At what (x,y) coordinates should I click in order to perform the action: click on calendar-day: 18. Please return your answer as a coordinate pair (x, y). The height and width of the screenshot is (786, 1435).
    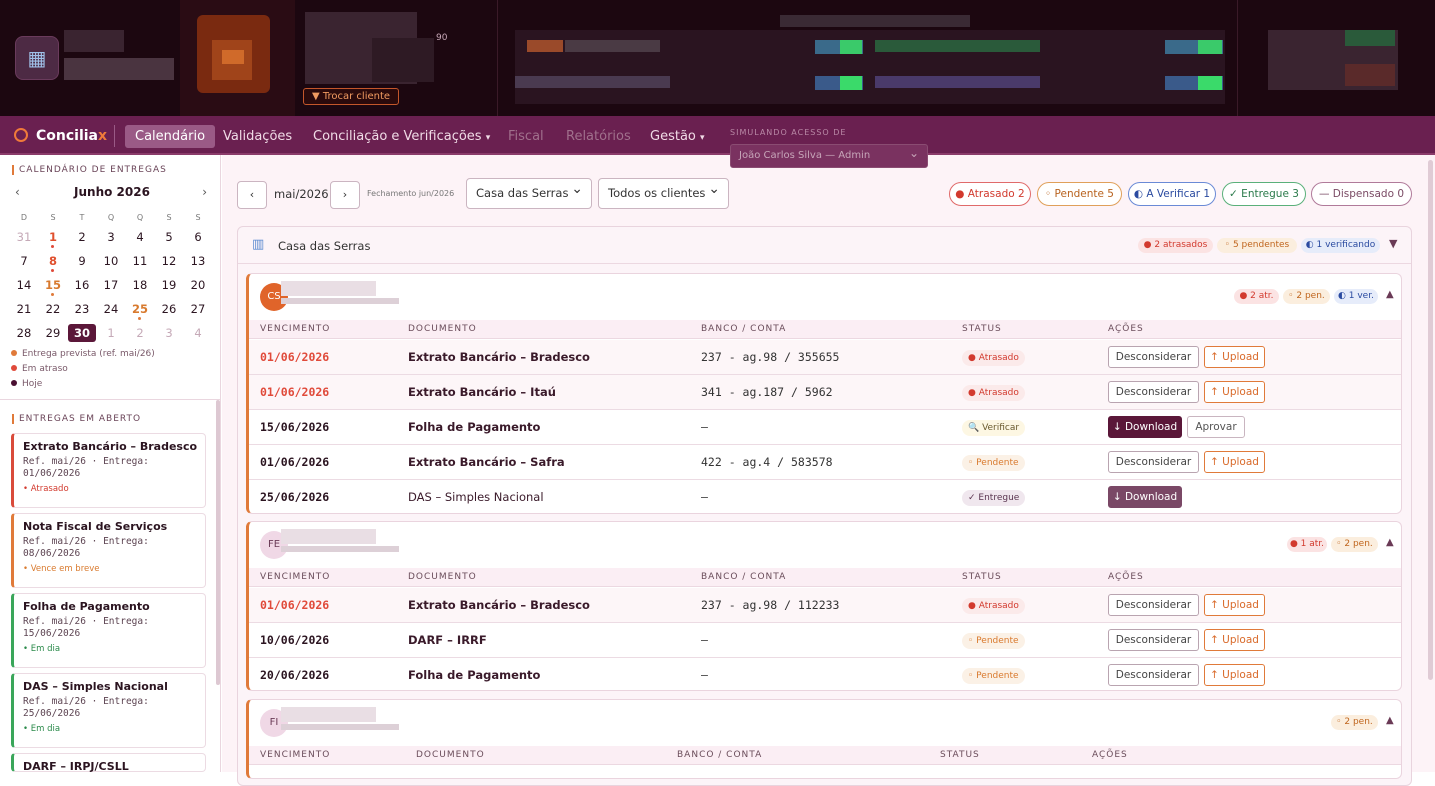
    Looking at the image, I should click on (140, 285).